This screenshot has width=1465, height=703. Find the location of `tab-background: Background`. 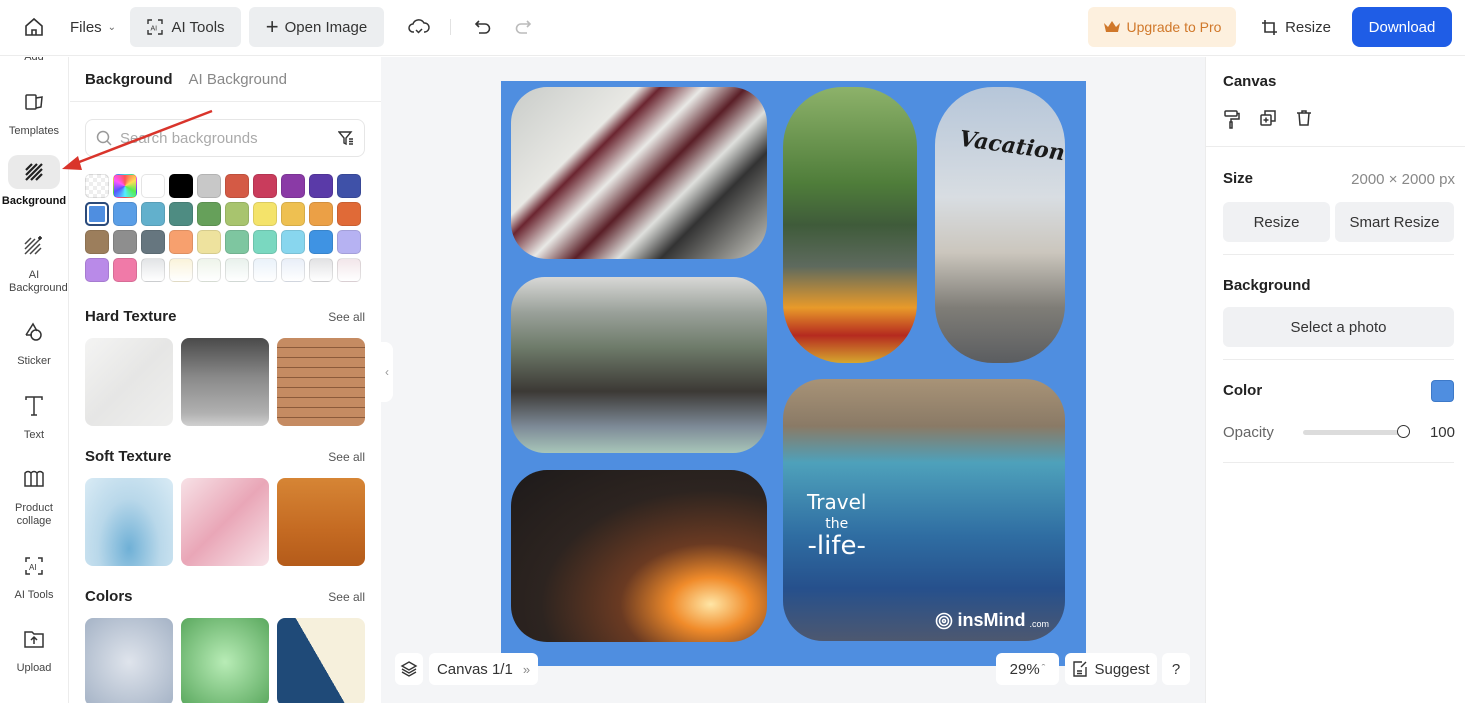

tab-background: Background is located at coordinates (129, 79).